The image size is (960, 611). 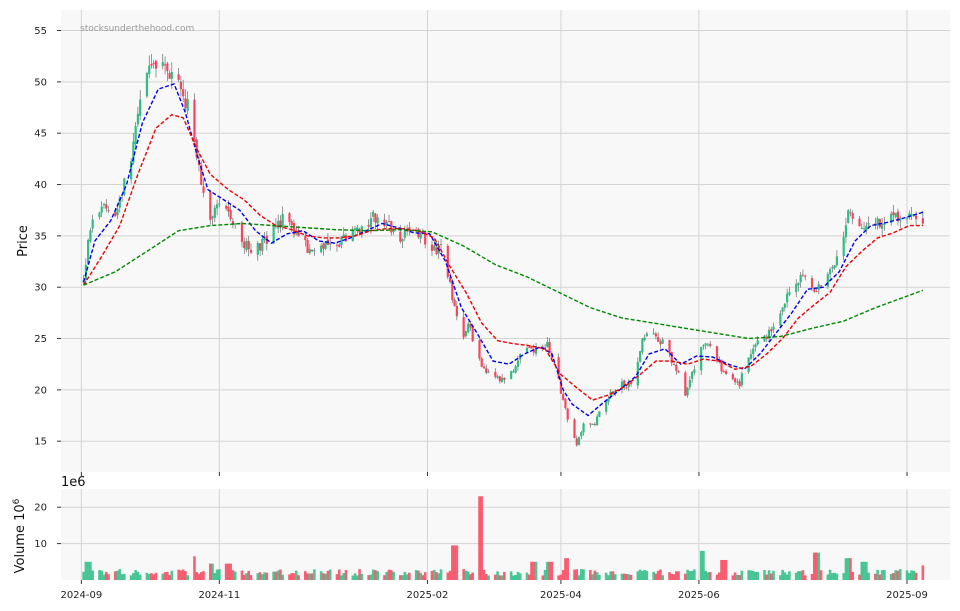 I want to click on volume-tick-label: 20, so click(x=40, y=508).